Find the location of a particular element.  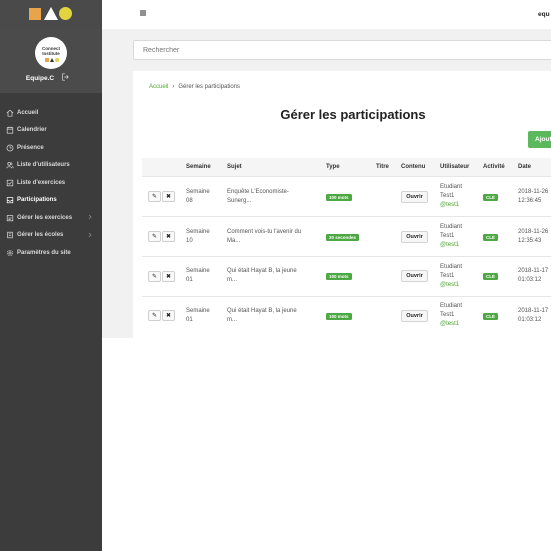

breadcrumb-current: Gérer les participations is located at coordinates (209, 87).